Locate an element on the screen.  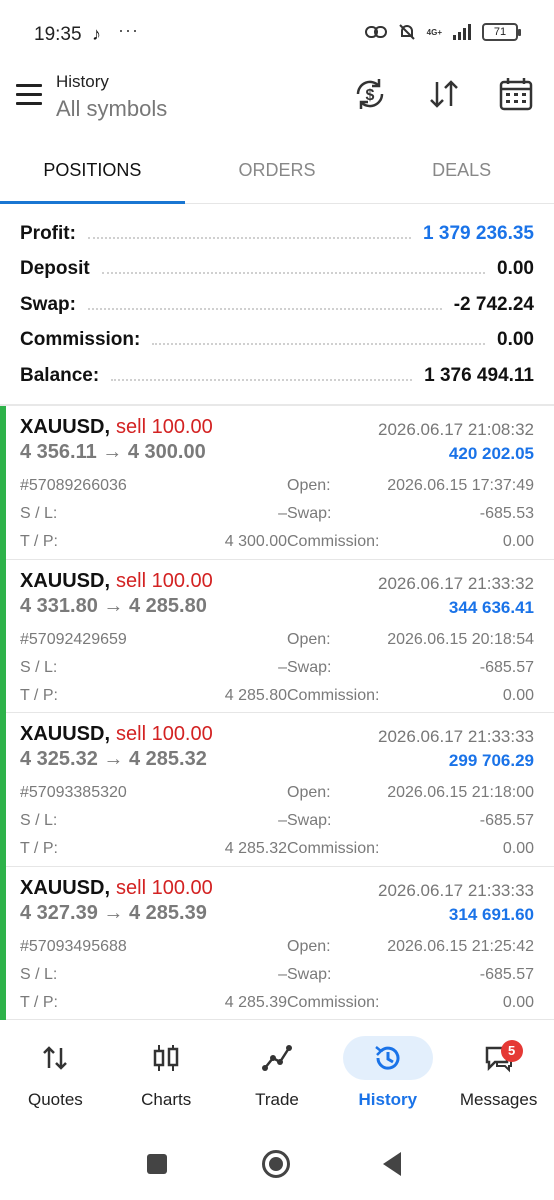
position-profit: 420 202.05 is located at coordinates (491, 453).